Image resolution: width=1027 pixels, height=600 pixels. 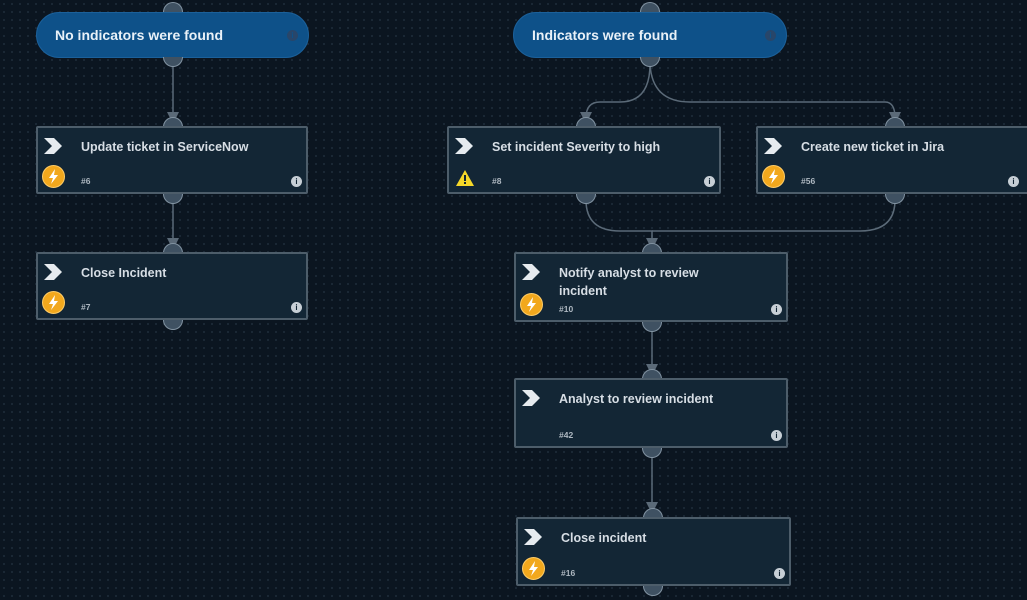 I want to click on condition-label: Indicators were found, so click(x=605, y=35).